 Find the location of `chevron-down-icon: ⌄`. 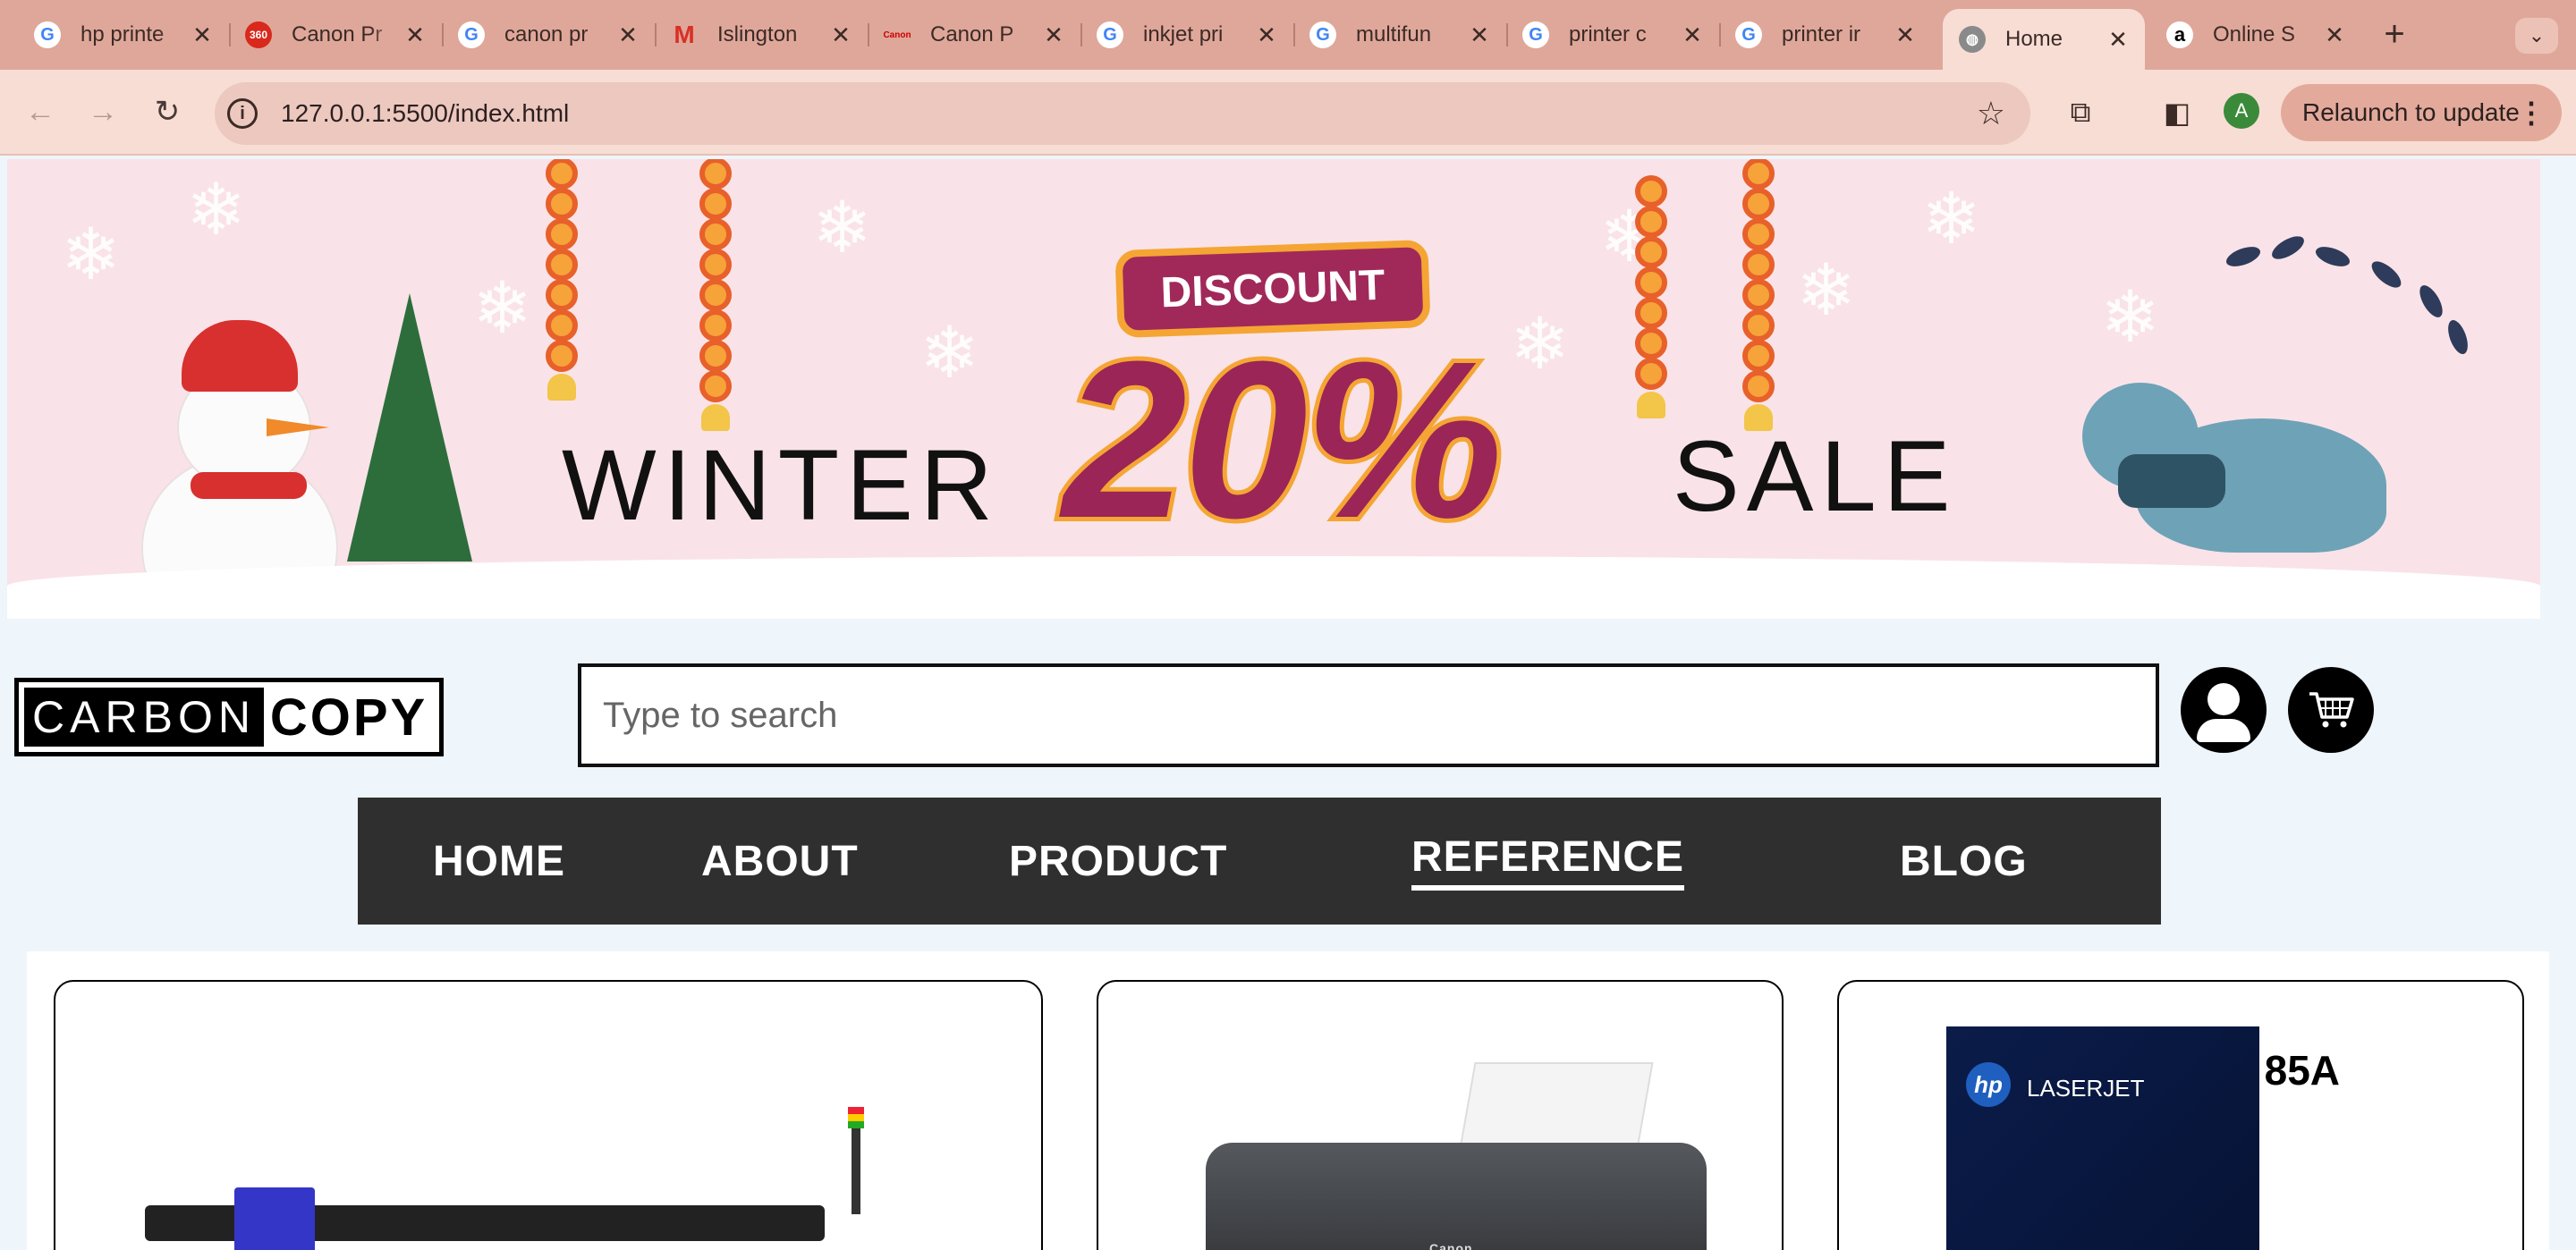

chevron-down-icon: ⌄ is located at coordinates (2537, 35).